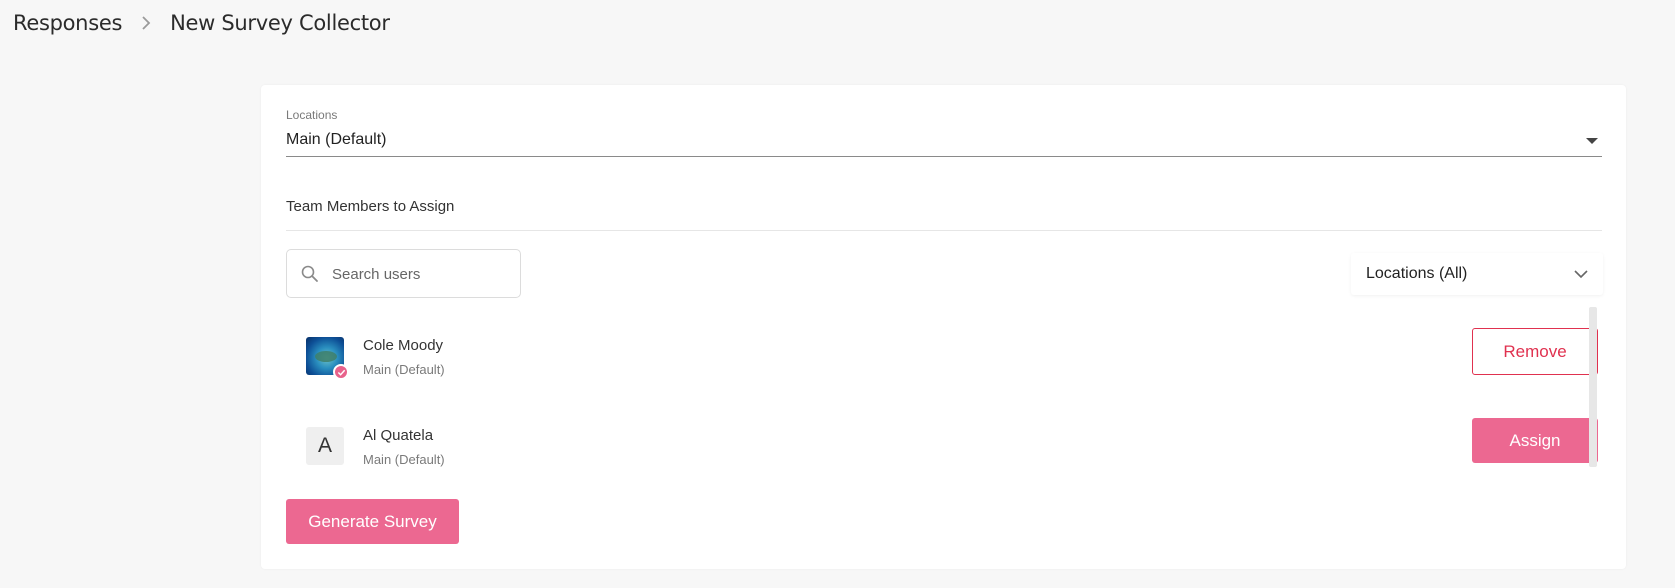 Image resolution: width=1675 pixels, height=588 pixels. I want to click on team-members-heading: Team Members to Assign, so click(370, 206).